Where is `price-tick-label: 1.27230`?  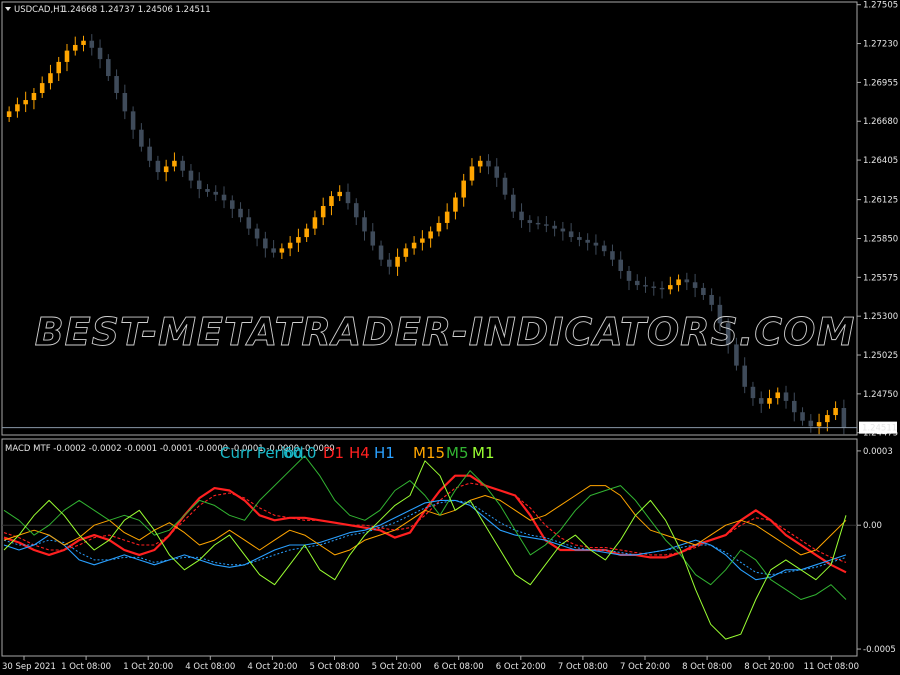 price-tick-label: 1.27230 is located at coordinates (880, 45).